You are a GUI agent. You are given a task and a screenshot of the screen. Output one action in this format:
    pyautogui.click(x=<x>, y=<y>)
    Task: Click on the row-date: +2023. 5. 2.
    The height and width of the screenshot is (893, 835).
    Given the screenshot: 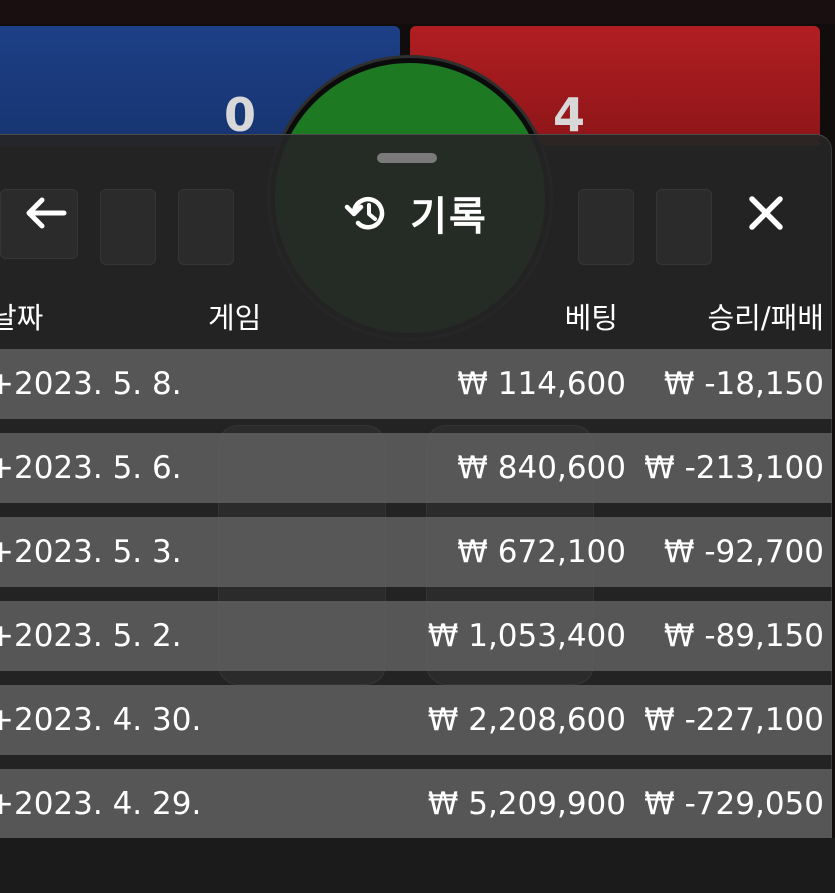 What is the action you would take?
    pyautogui.click(x=91, y=636)
    